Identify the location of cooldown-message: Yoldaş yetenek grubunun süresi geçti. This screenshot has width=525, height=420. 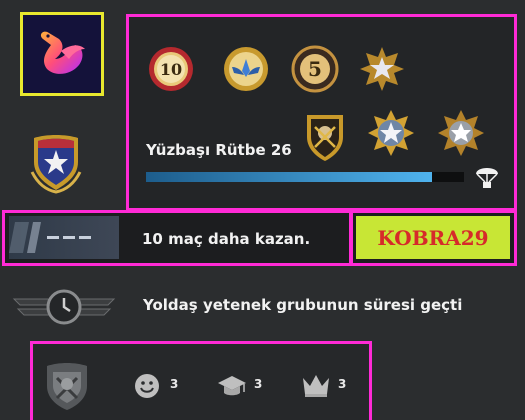
(303, 305).